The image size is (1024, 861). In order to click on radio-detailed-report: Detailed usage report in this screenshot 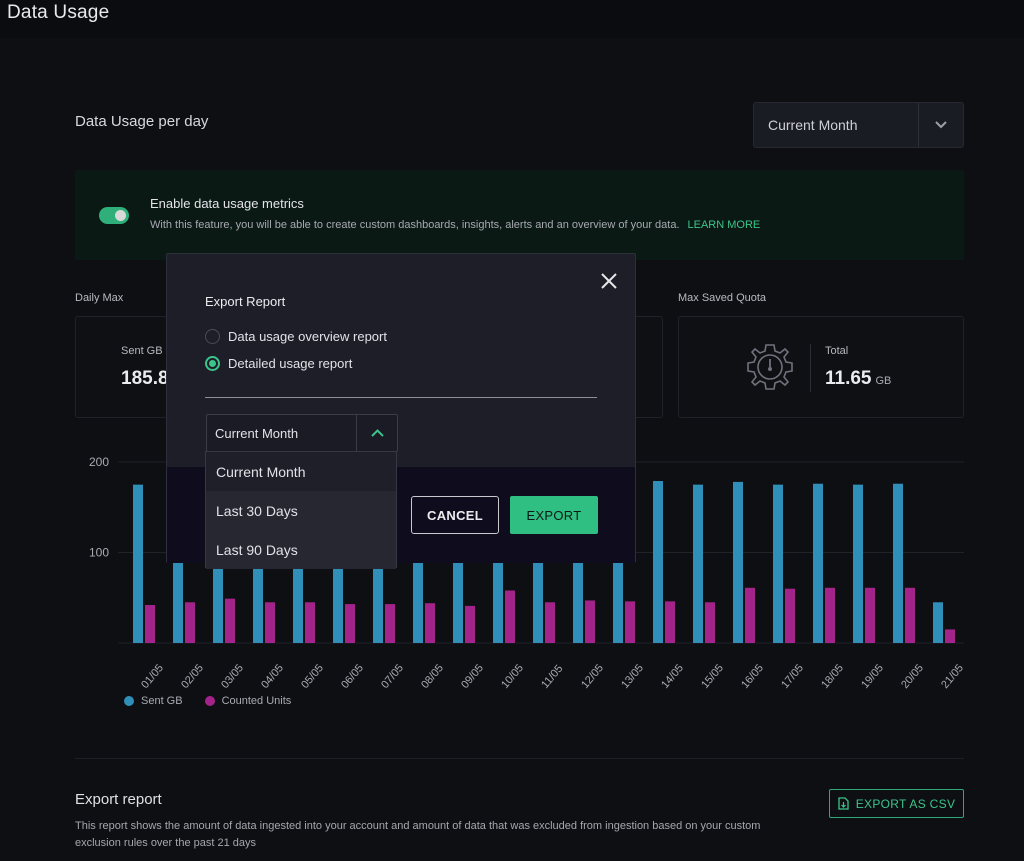, I will do `click(278, 363)`.